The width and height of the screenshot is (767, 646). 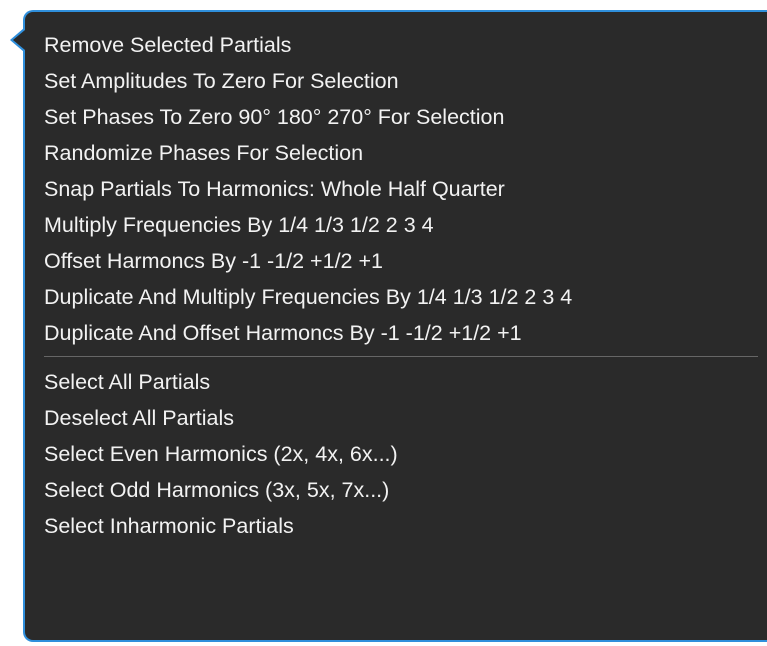 What do you see at coordinates (405, 82) in the screenshot?
I see `menu-item-set-amplitudes-zero: Set Amplitudes To Zero For Selection` at bounding box center [405, 82].